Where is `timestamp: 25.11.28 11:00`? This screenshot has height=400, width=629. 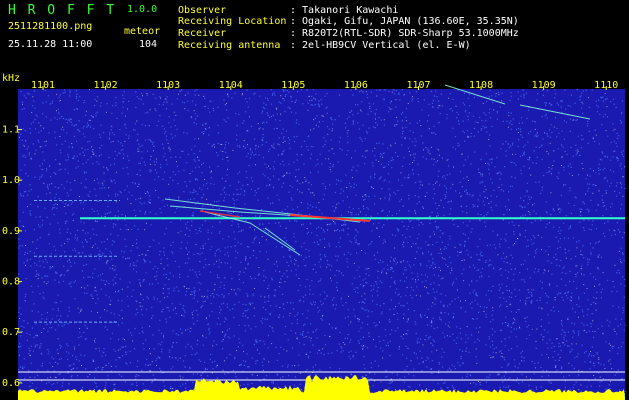 timestamp: 25.11.28 11:00 is located at coordinates (50, 44).